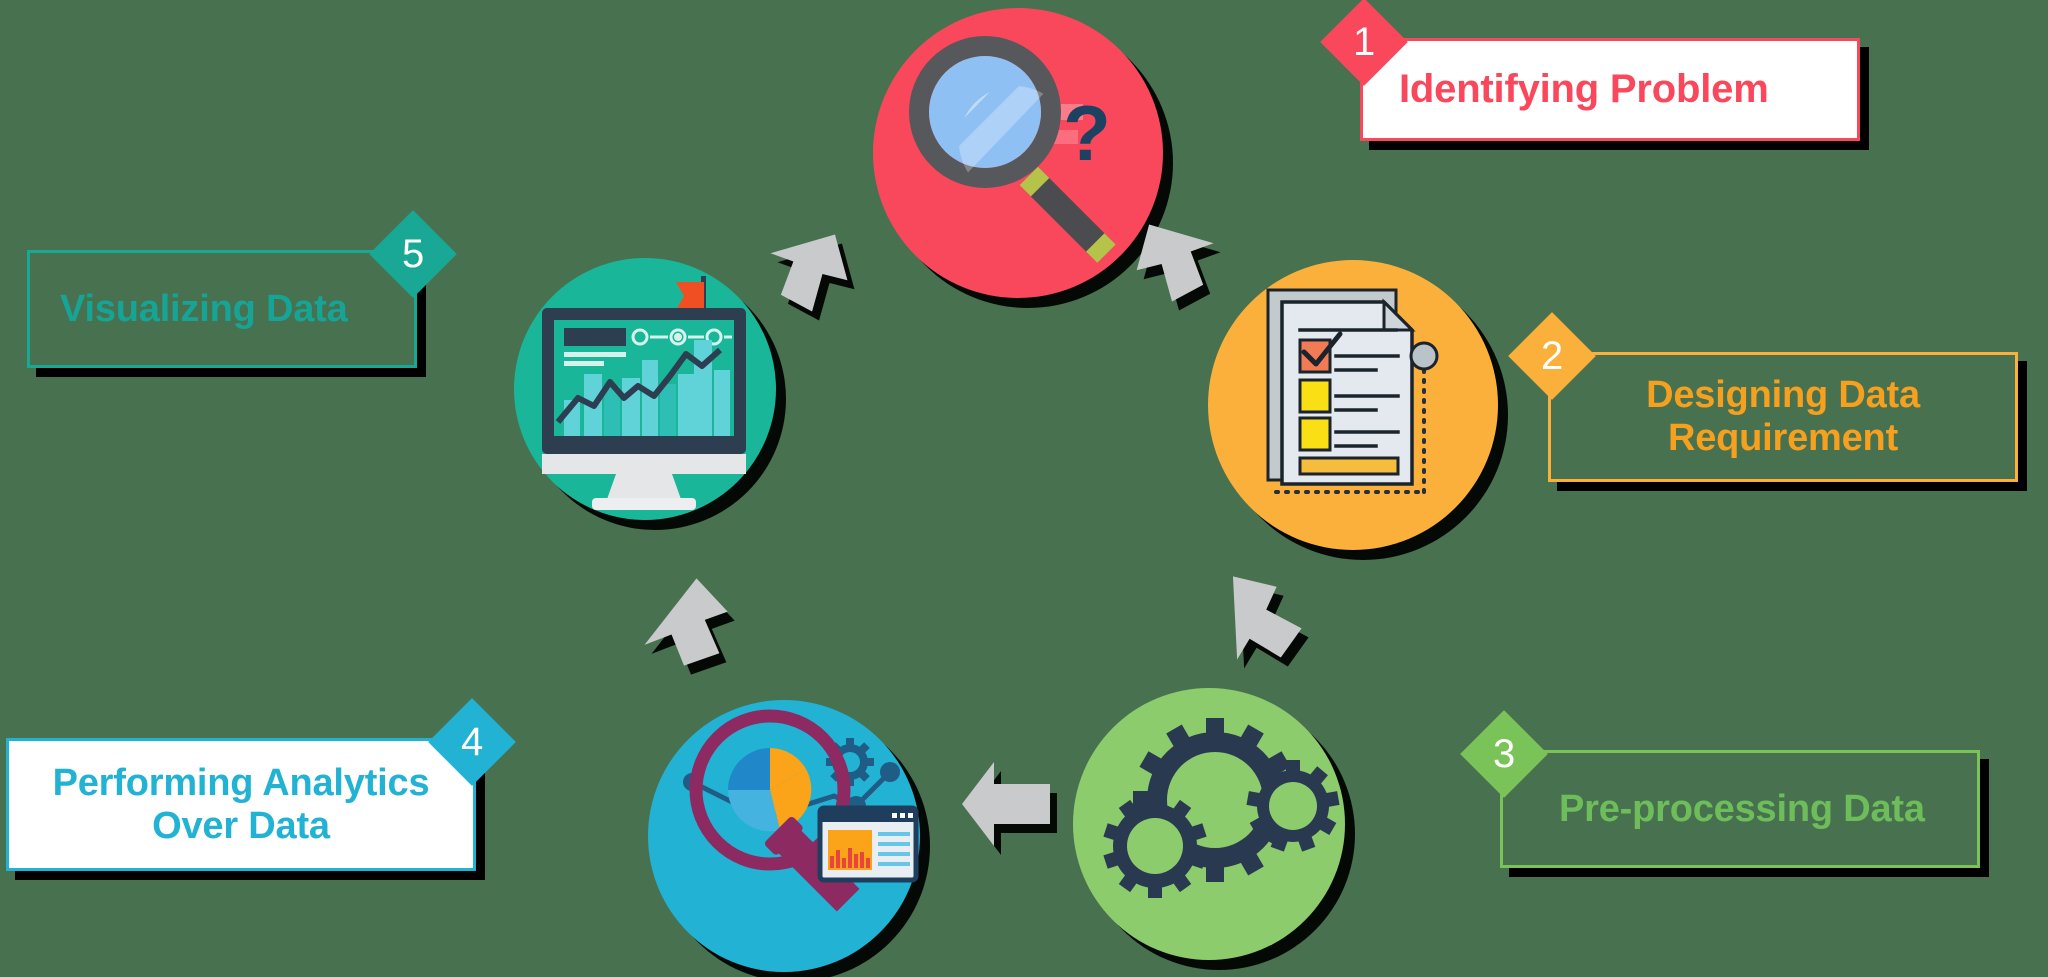 The height and width of the screenshot is (977, 2048). I want to click on step-circle-visualizing-data, so click(645, 389).